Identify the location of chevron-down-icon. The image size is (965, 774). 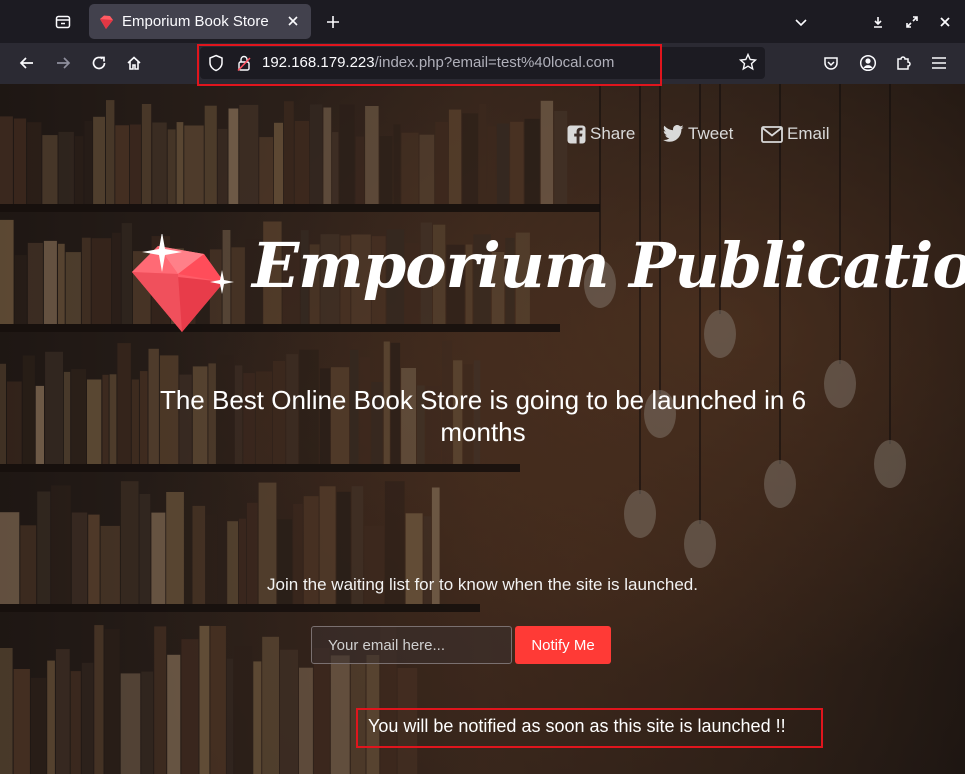
(801, 23).